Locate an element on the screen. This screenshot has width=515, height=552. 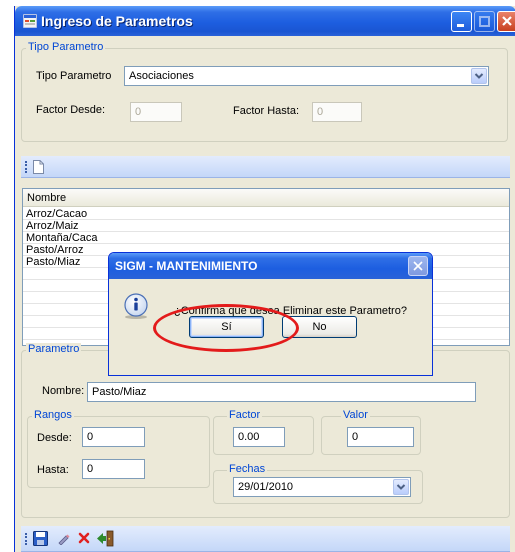
list-item-label: Pasto/Arroz is located at coordinates (55, 250).